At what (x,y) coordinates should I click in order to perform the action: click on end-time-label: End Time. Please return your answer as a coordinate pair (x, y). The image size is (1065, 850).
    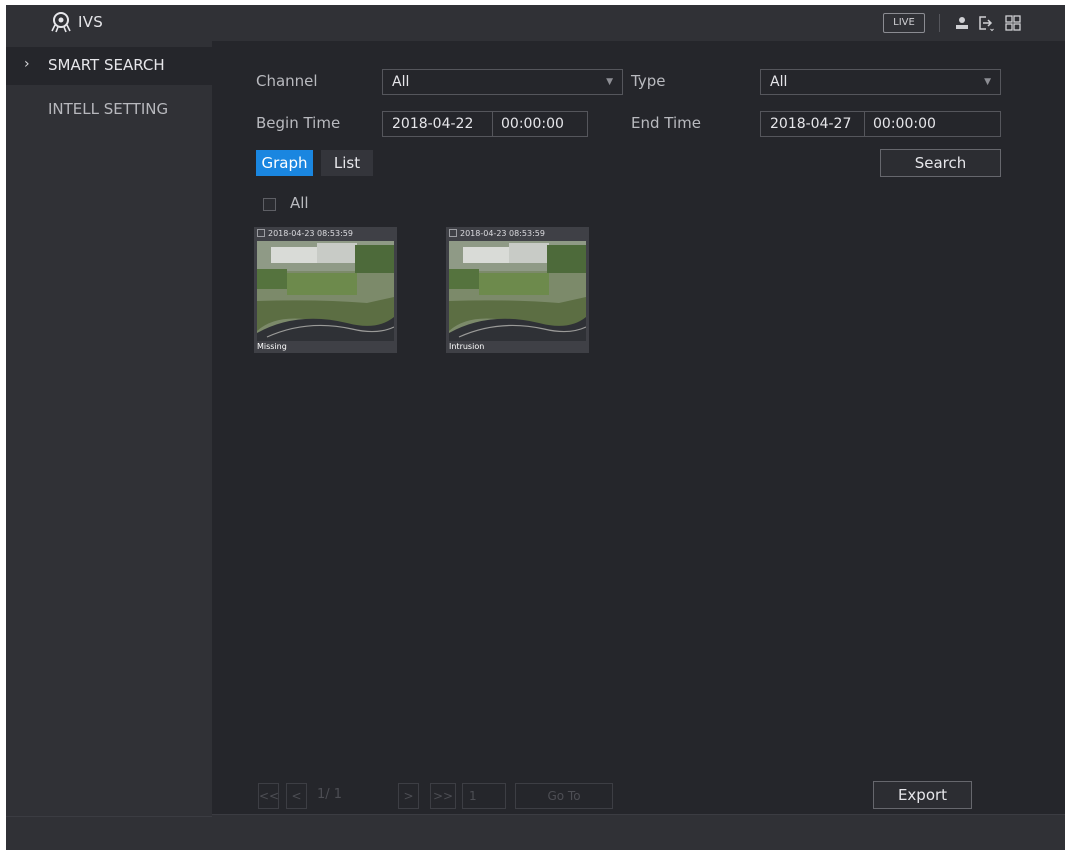
    Looking at the image, I should click on (666, 123).